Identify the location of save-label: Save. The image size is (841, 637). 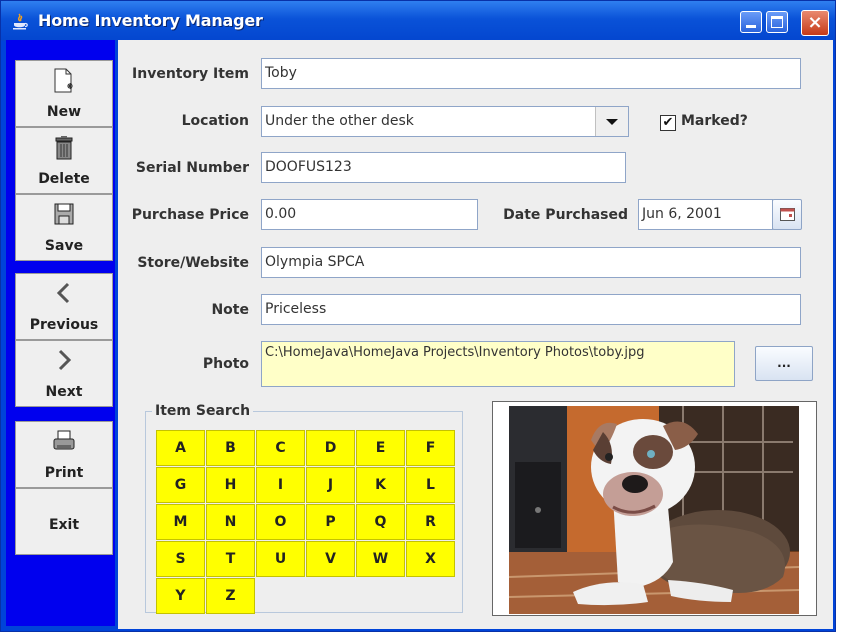
(64, 246).